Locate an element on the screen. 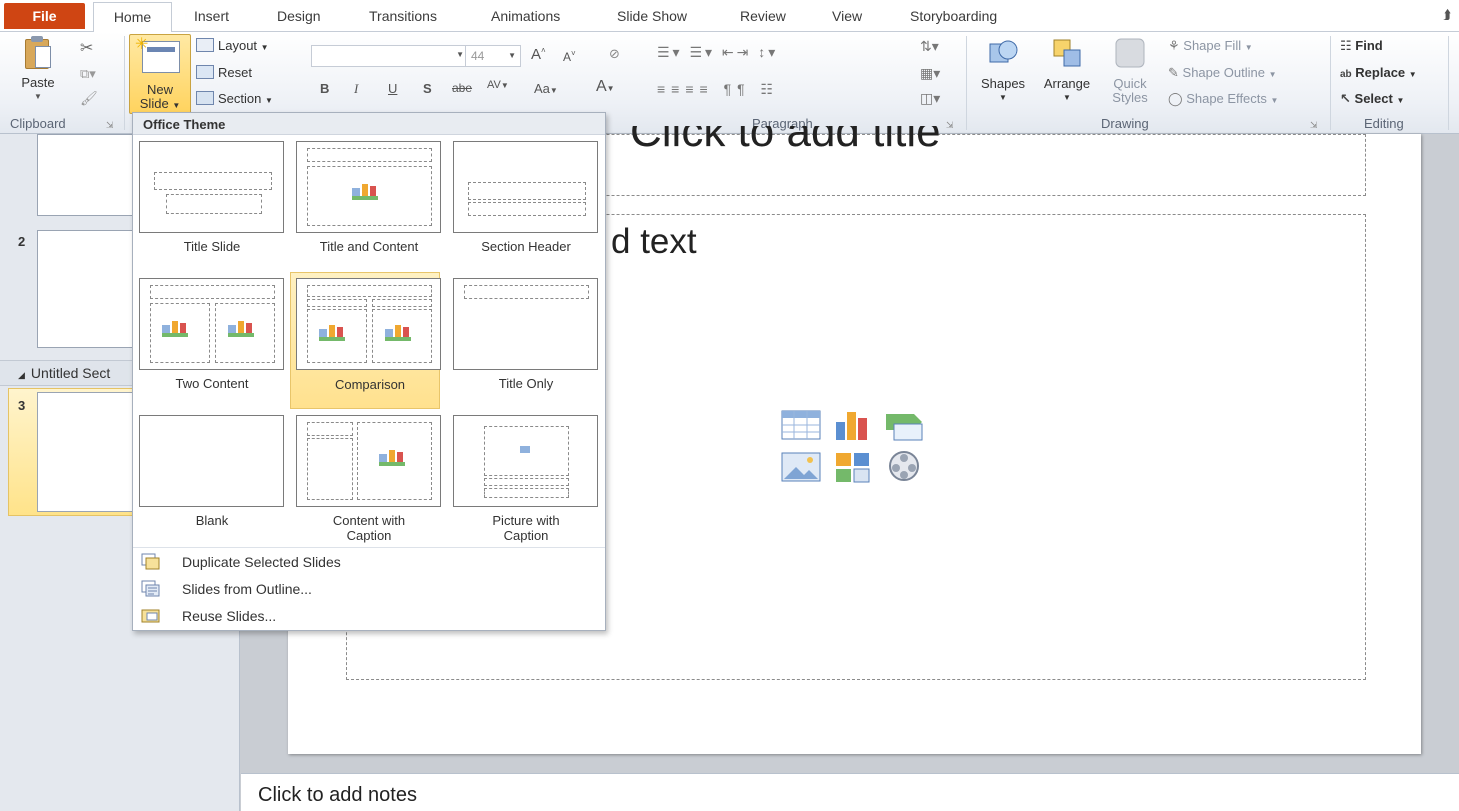  tab-home: Home is located at coordinates (132, 17).